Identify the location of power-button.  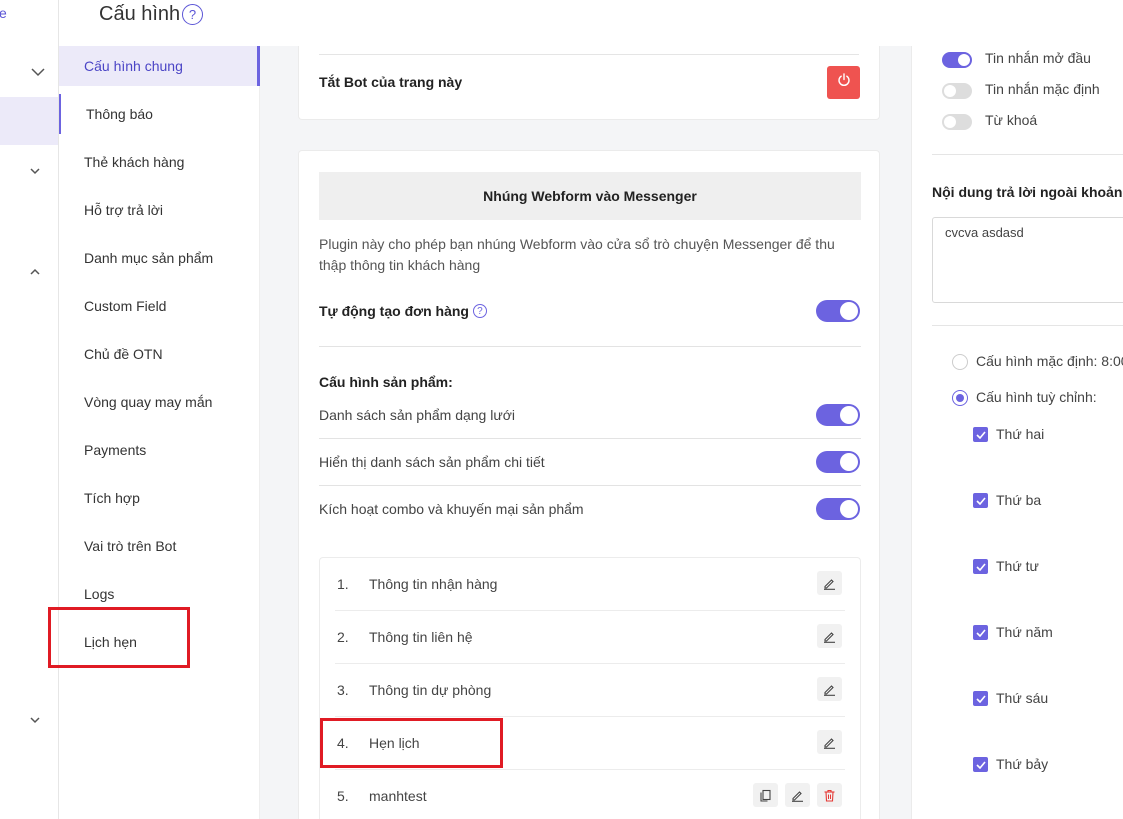
(843, 82).